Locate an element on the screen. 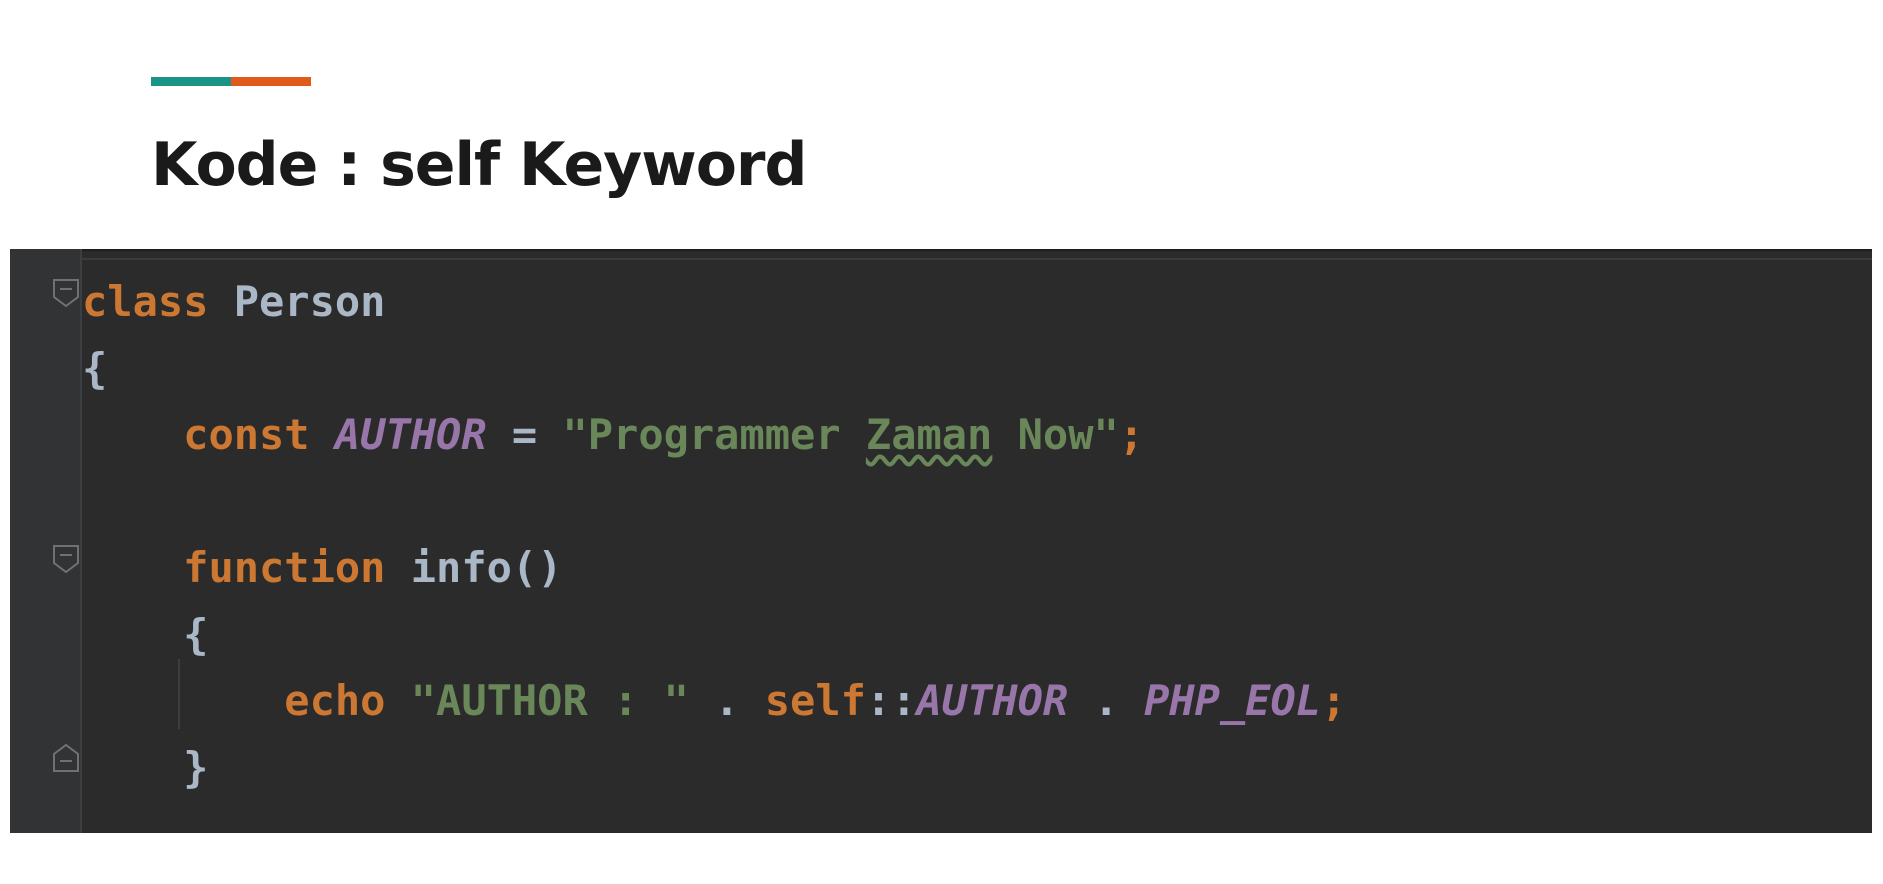 This screenshot has height=884, width=1883. code-line: } is located at coordinates (714, 768).